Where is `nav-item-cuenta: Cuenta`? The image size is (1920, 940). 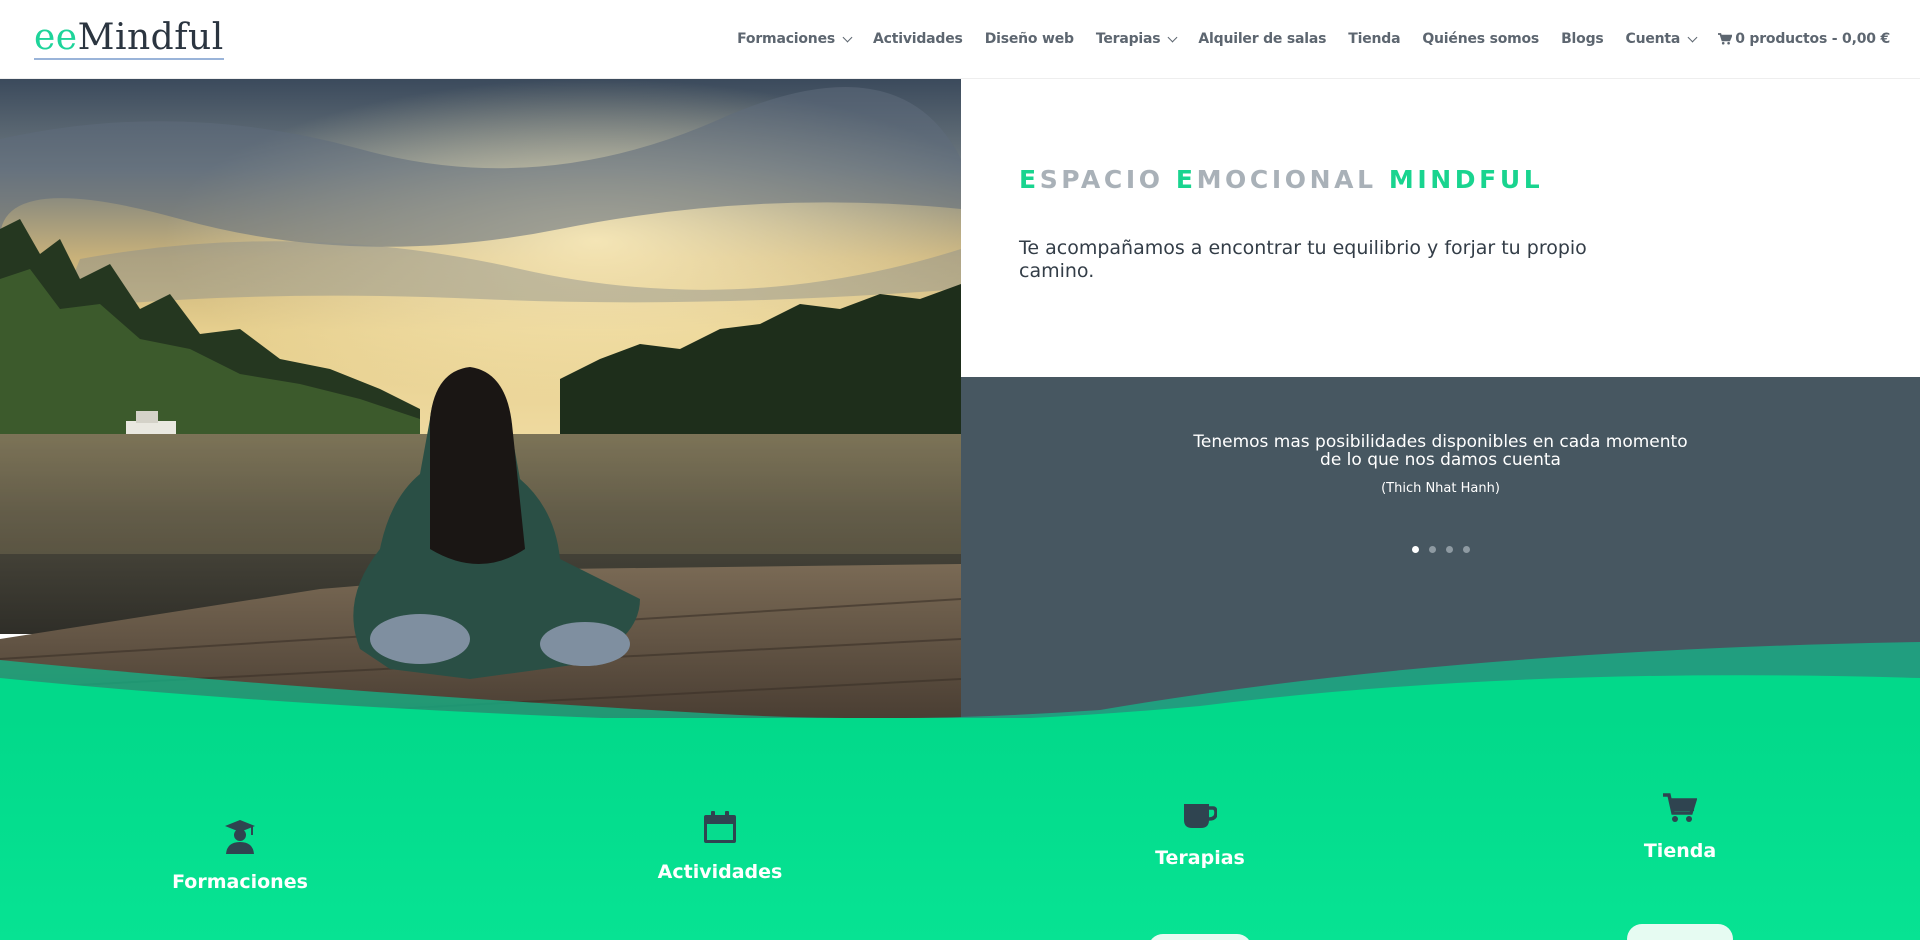 nav-item-cuenta: Cuenta is located at coordinates (1661, 39).